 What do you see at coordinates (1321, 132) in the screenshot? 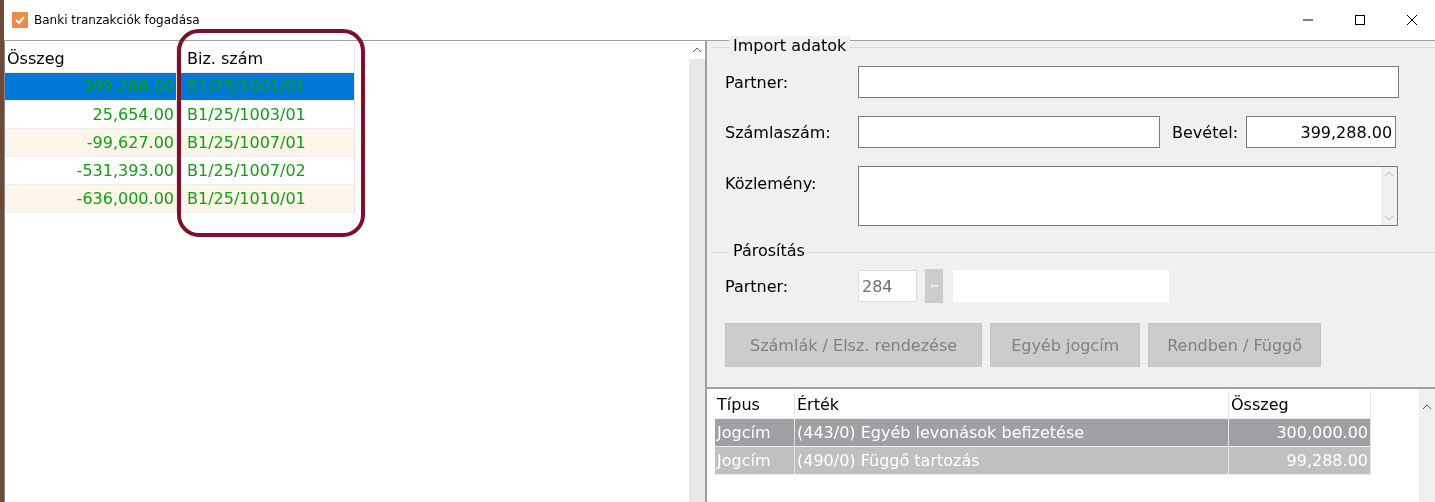
I see `input-field: 399,288.00` at bounding box center [1321, 132].